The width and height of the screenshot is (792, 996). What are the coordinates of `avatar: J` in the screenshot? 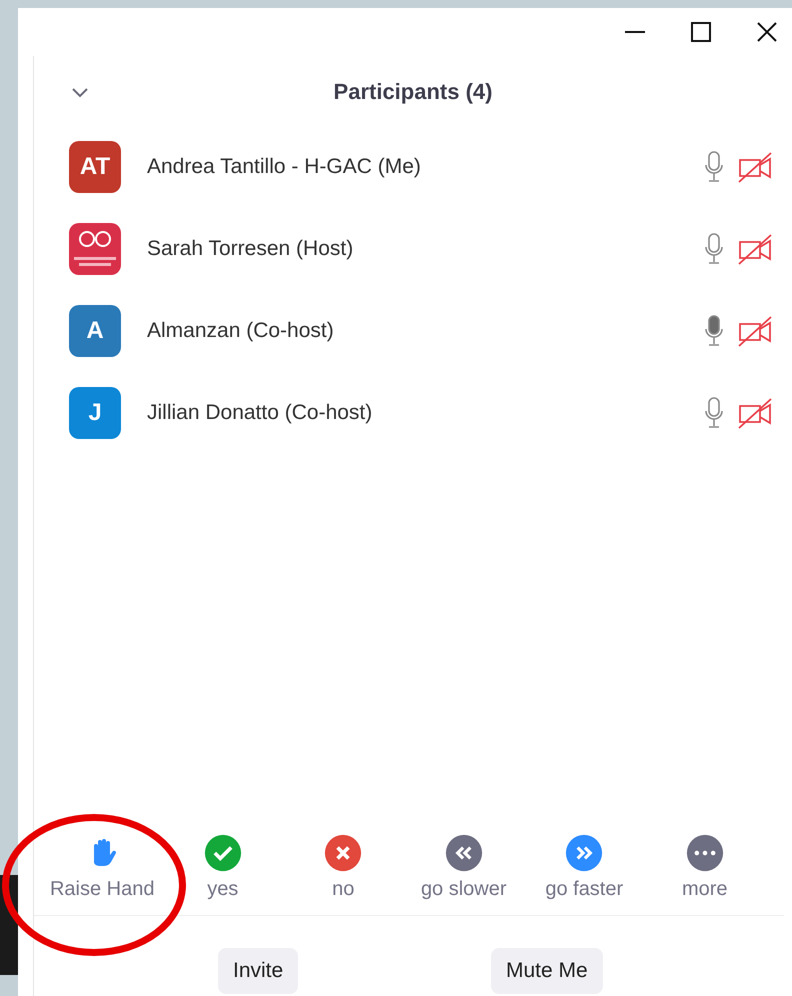 It's located at (95, 413).